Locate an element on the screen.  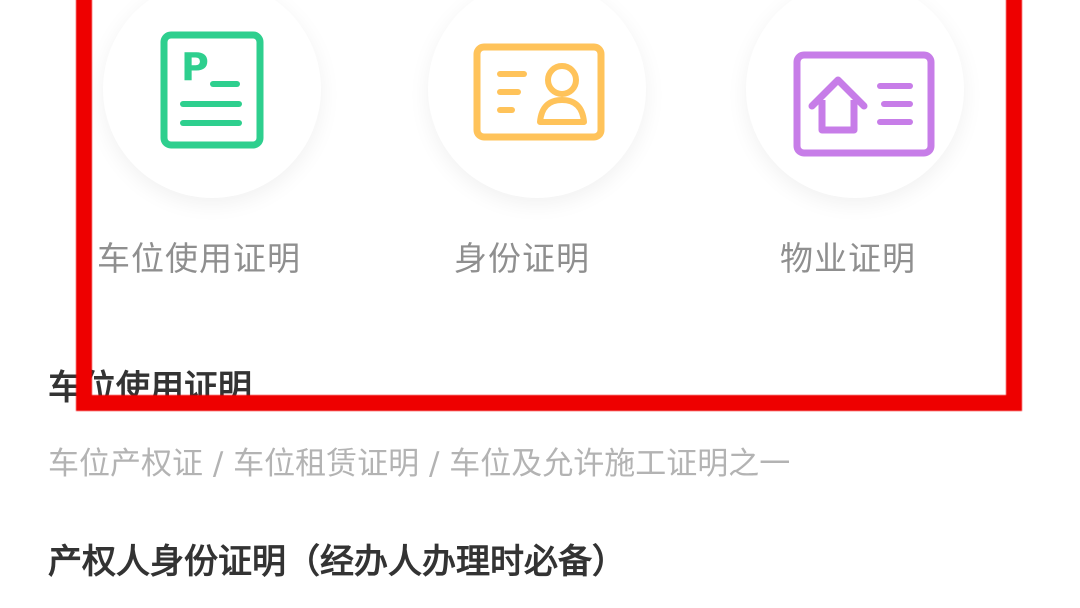
category-label: 身份证明 is located at coordinates (522, 258).